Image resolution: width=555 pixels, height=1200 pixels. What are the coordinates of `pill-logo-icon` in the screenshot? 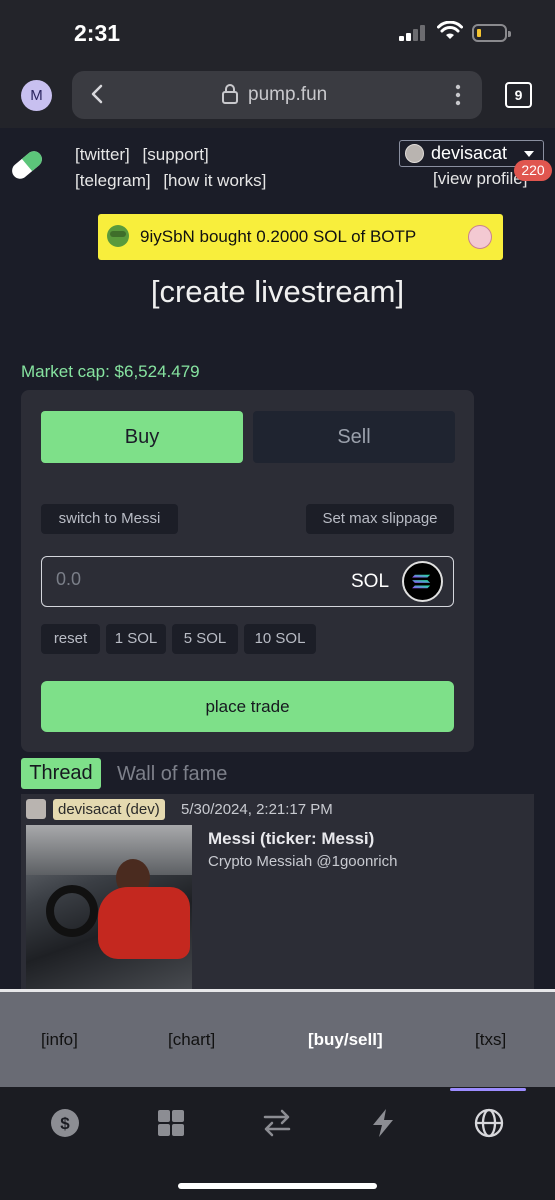 It's located at (27, 165).